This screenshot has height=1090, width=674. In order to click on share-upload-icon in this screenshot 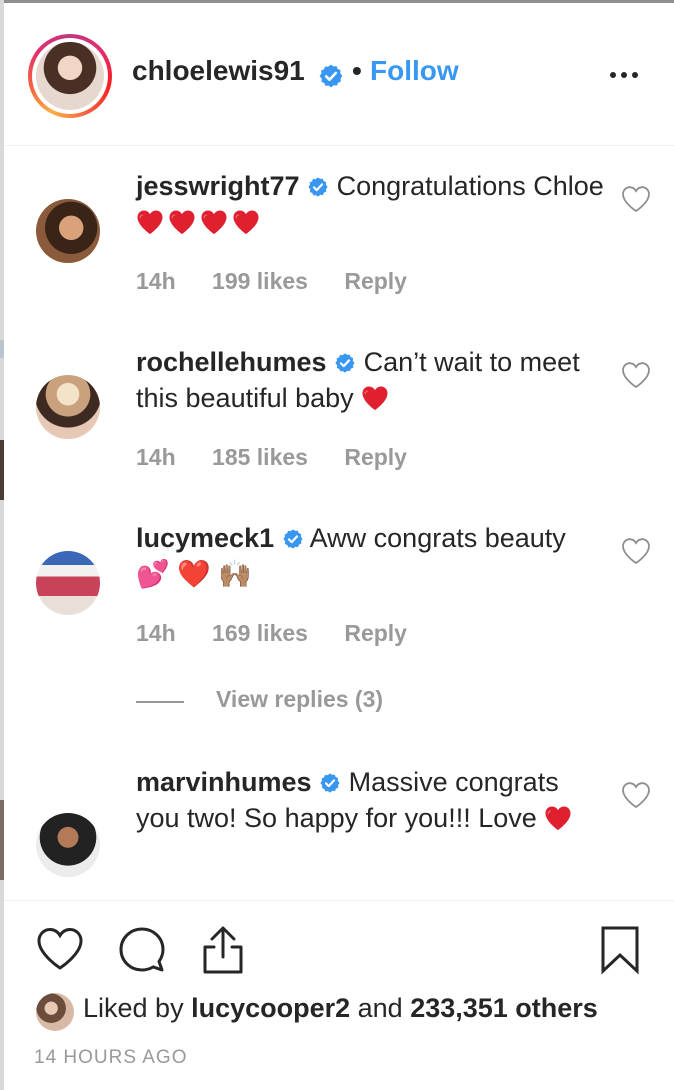, I will do `click(223, 950)`.